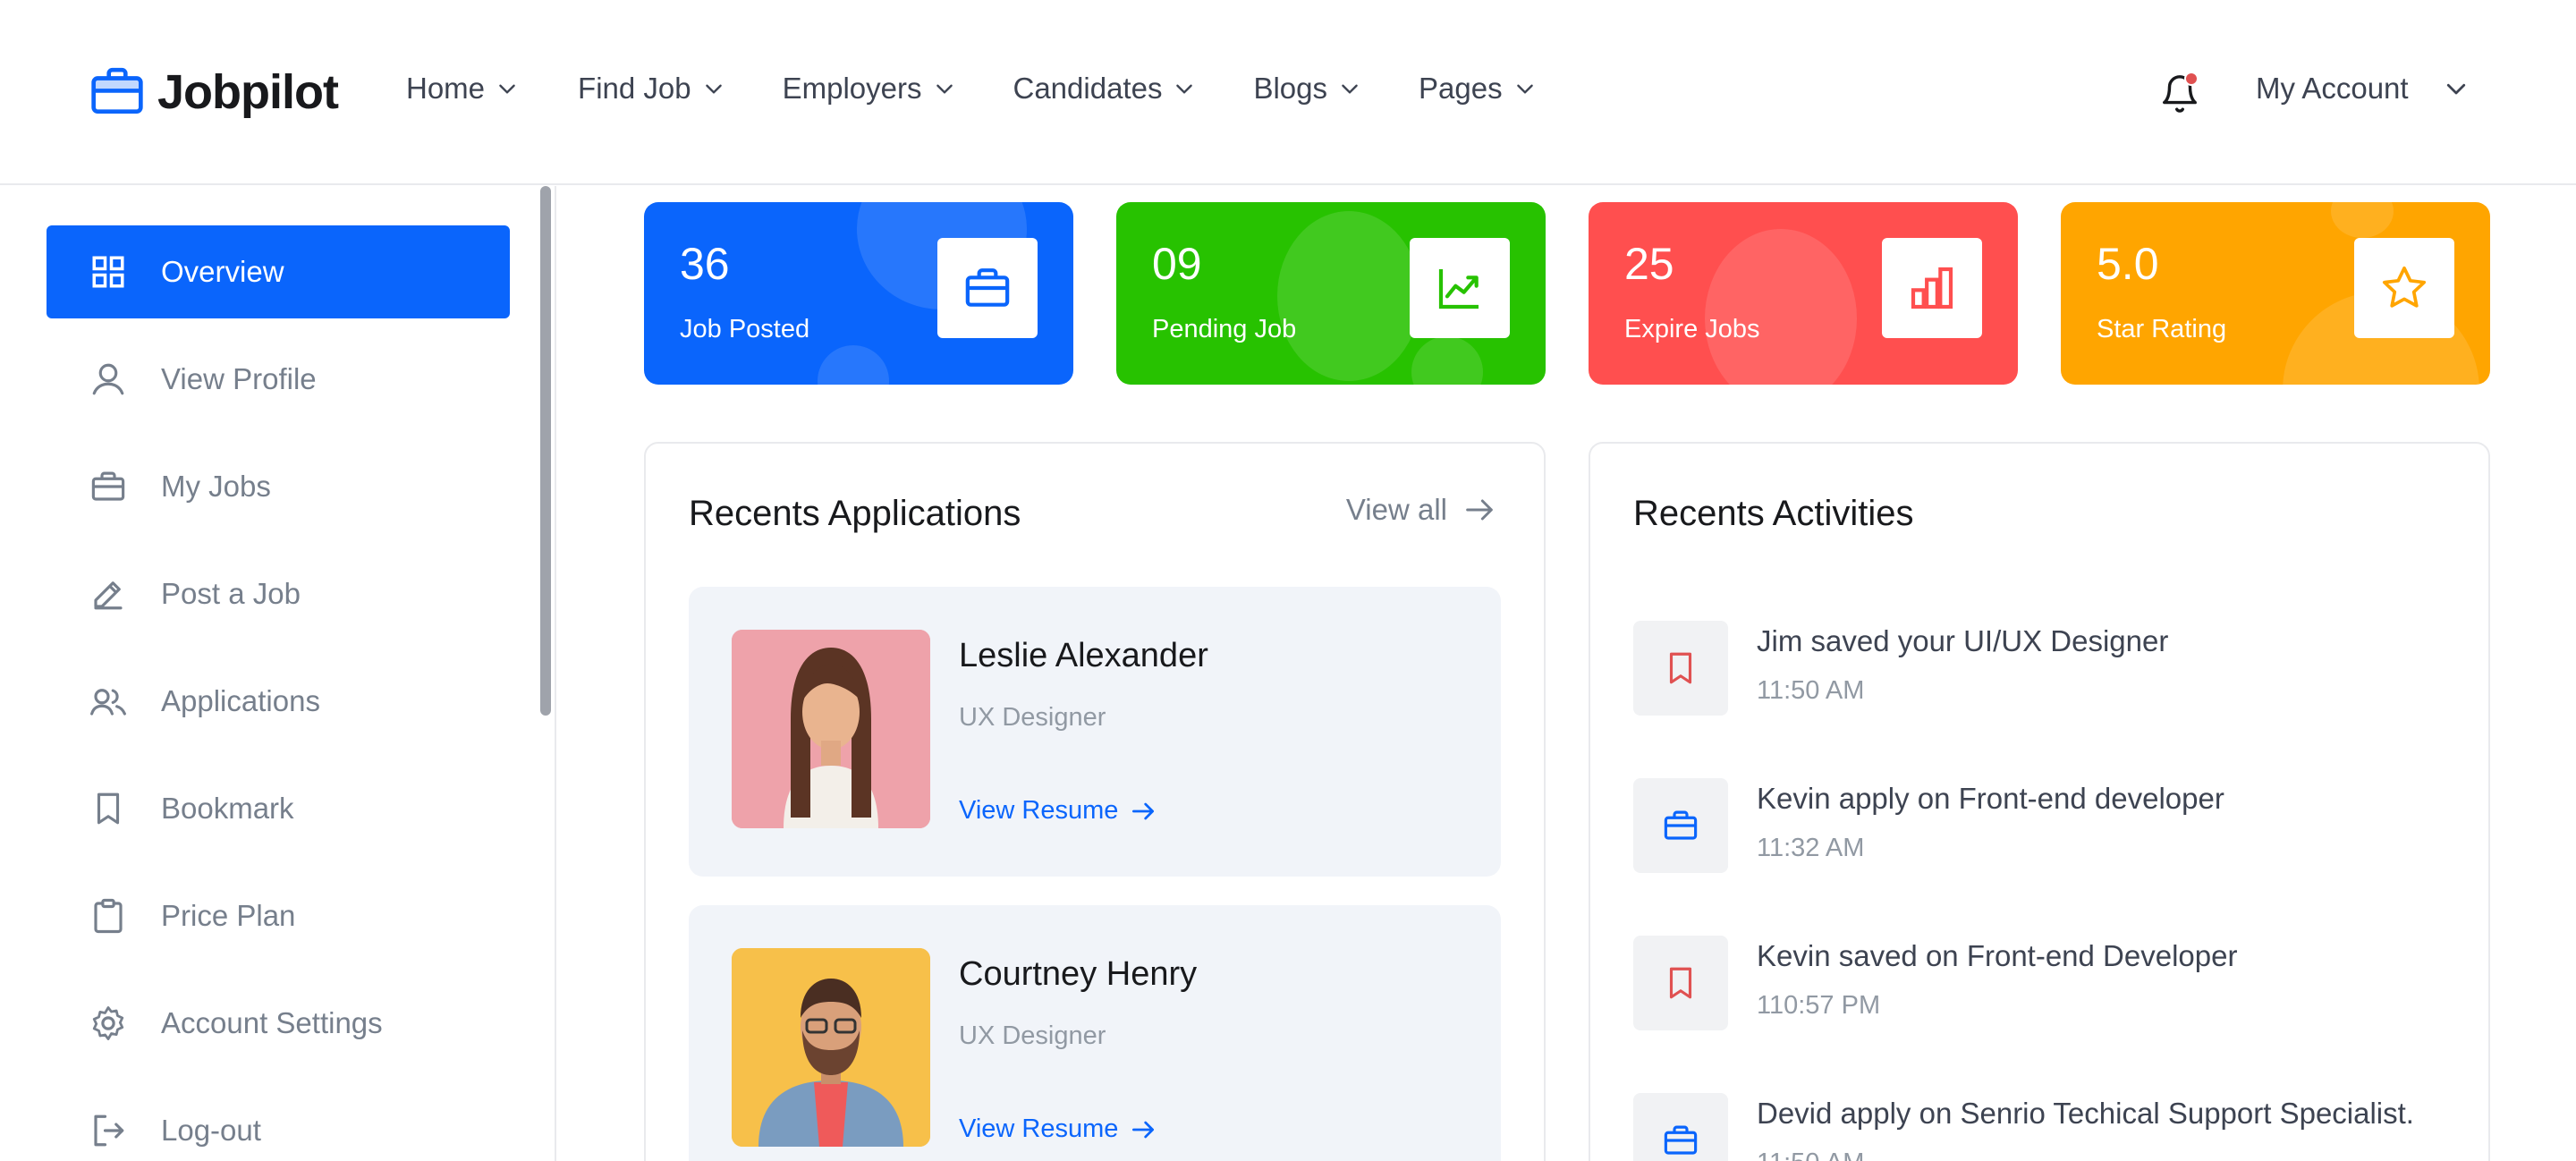  I want to click on sidebar-item-label: View Profile, so click(239, 379).